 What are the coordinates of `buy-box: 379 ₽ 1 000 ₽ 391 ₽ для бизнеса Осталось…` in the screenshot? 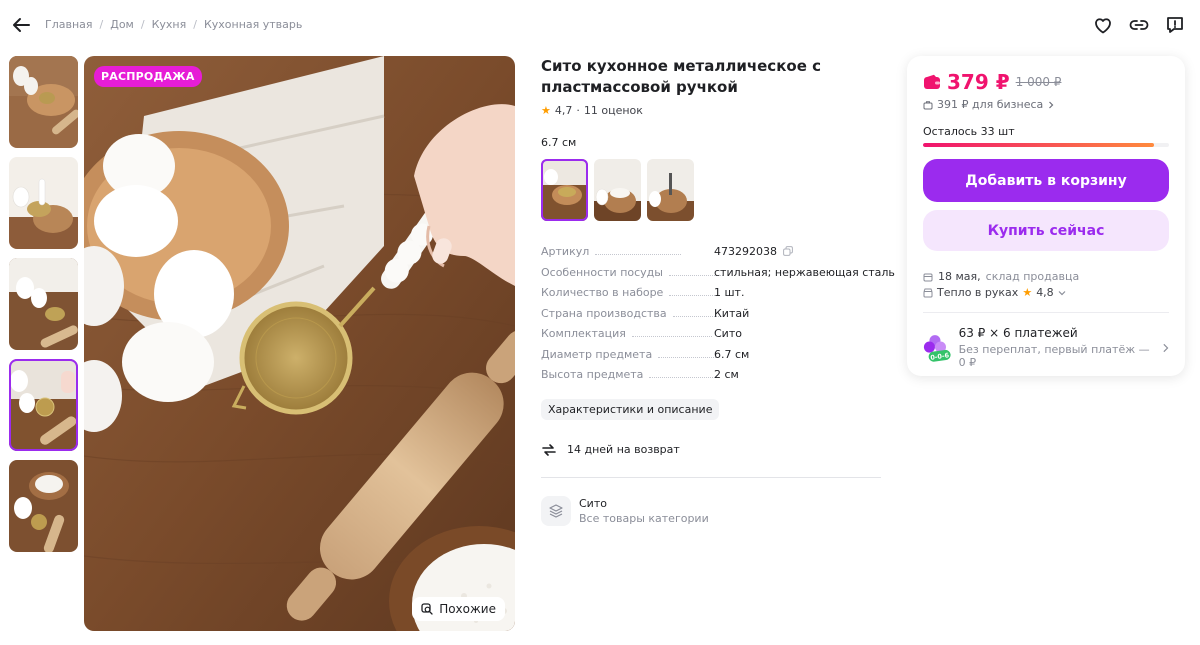 It's located at (1046, 216).